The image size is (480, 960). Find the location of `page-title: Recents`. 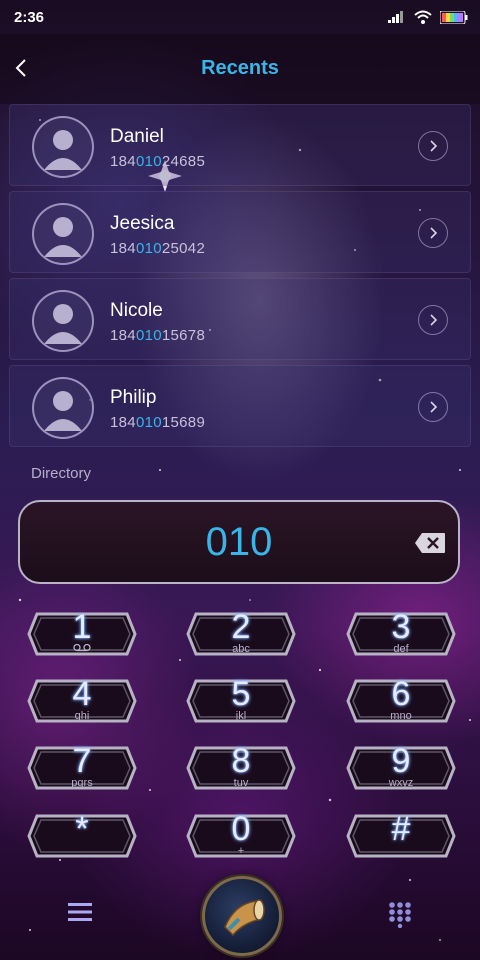

page-title: Recents is located at coordinates (240, 68).